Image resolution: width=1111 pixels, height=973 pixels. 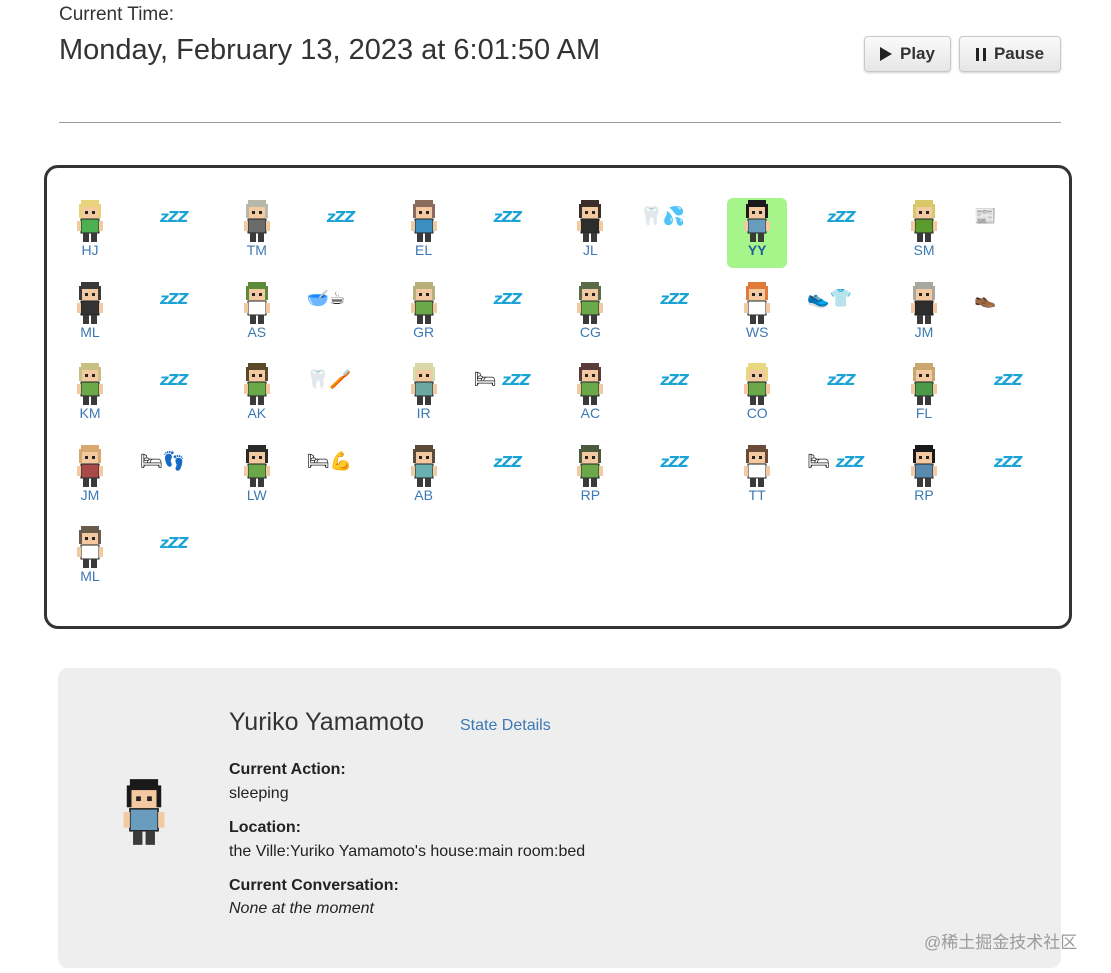 What do you see at coordinates (424, 227) in the screenshot?
I see `agent-el: EL` at bounding box center [424, 227].